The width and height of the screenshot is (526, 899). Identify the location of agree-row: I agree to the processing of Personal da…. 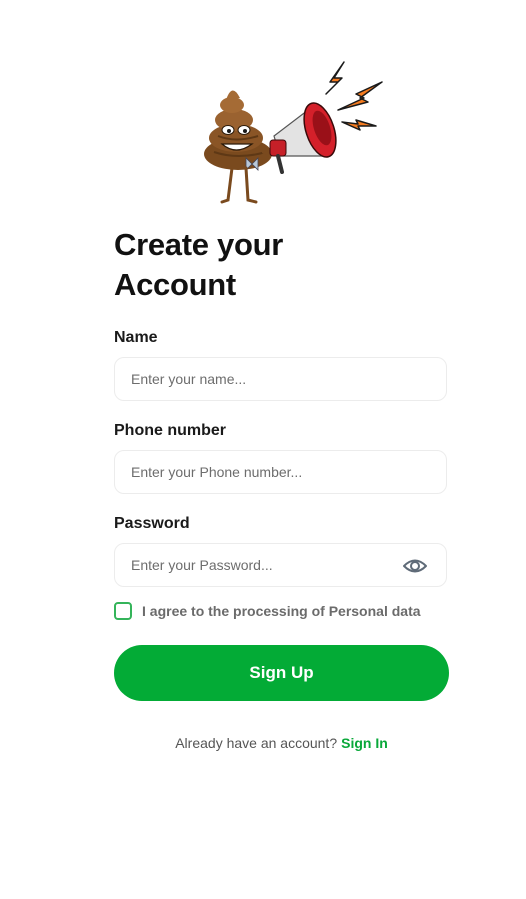
(267, 611).